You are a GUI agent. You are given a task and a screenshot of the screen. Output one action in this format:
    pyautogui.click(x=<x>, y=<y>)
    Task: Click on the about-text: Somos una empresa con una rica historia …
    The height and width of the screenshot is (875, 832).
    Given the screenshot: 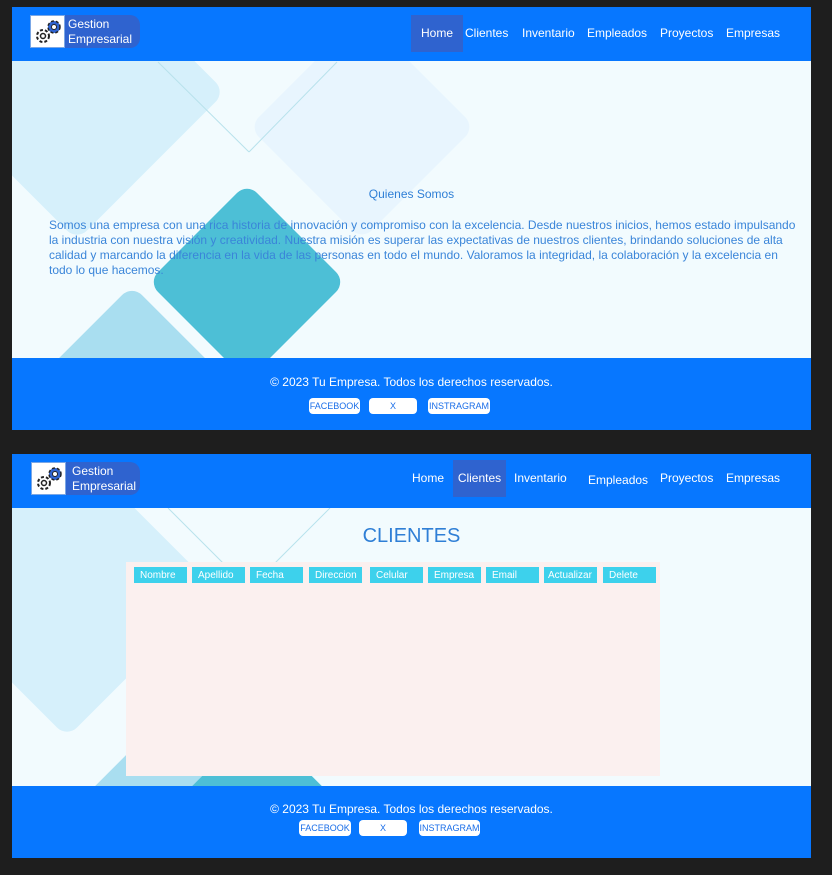 What is the action you would take?
    pyautogui.click(x=422, y=247)
    